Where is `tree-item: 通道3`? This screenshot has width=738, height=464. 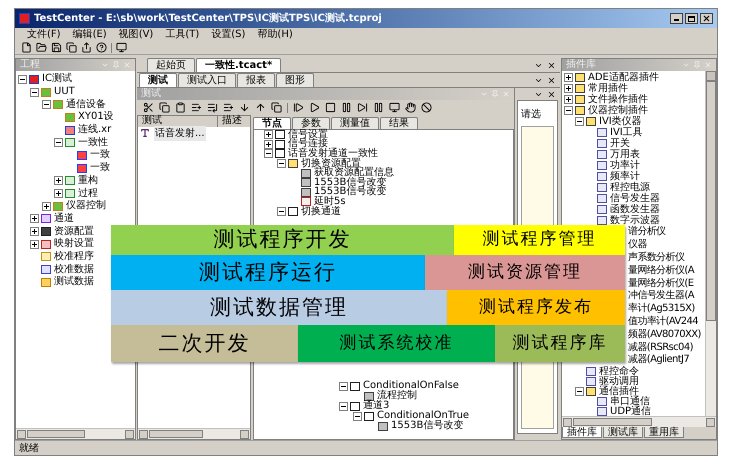
tree-item: 通道3 is located at coordinates (376, 406).